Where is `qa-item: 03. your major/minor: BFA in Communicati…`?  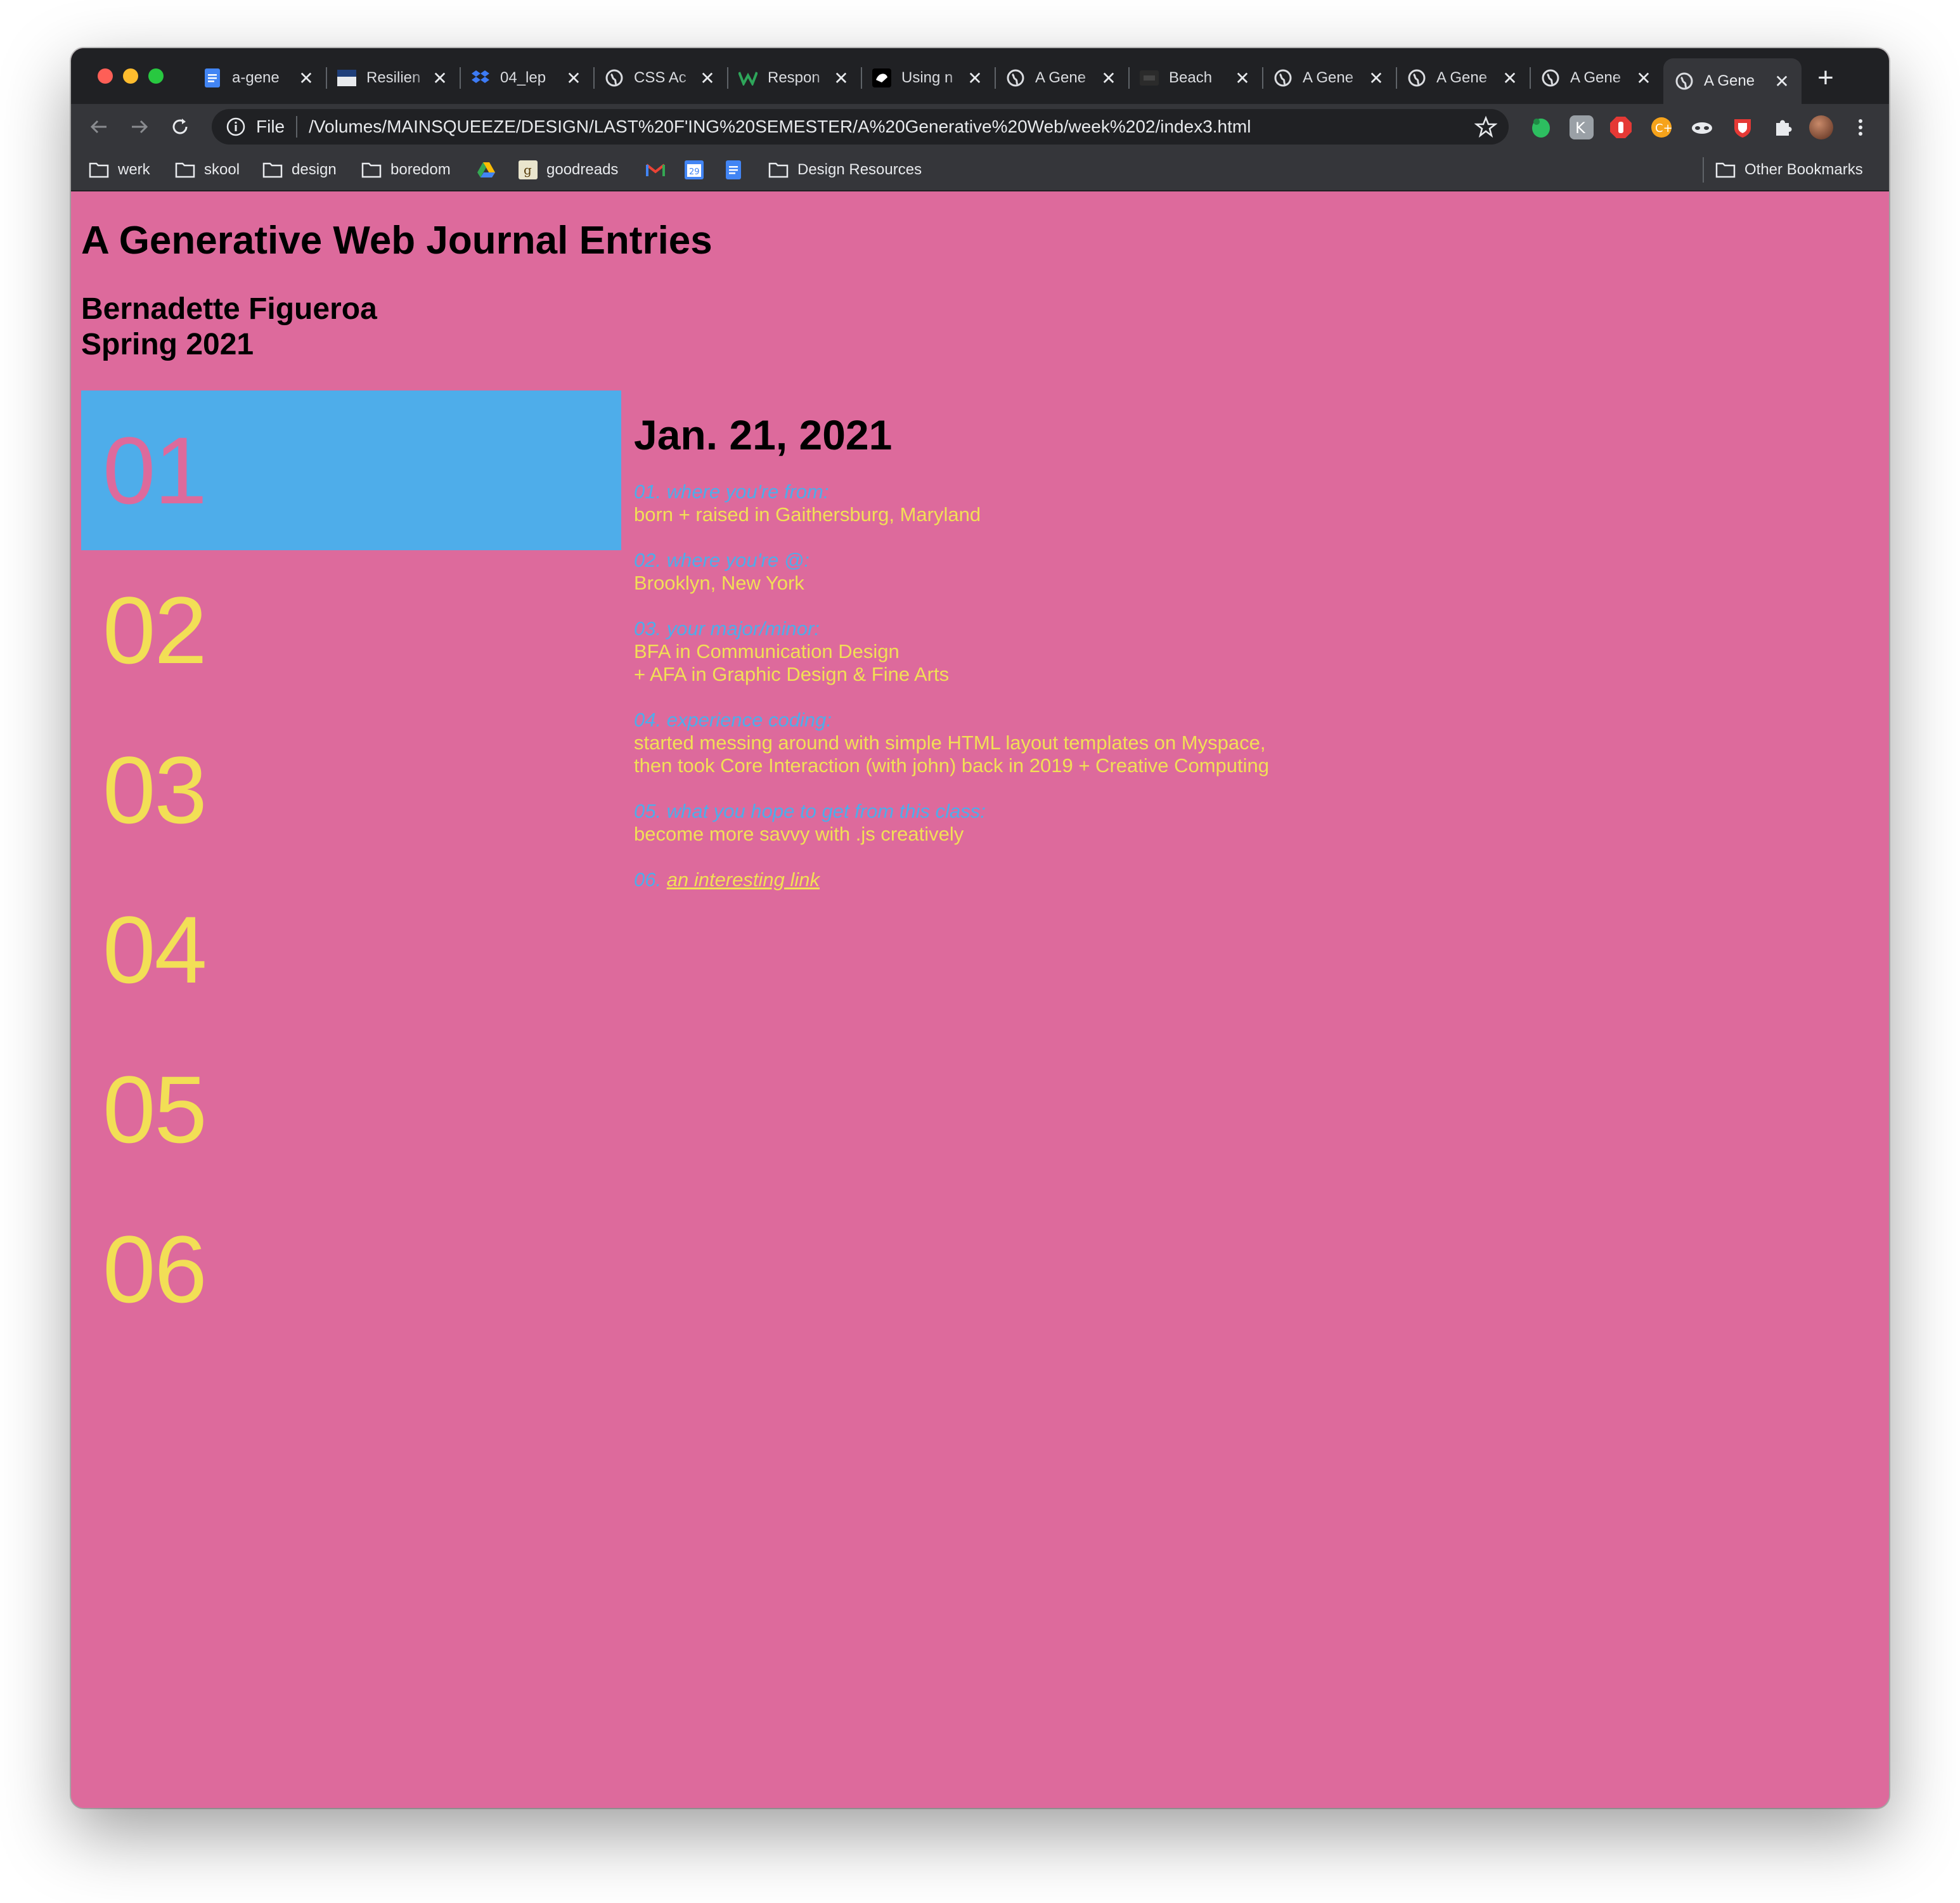
qa-item: 03. your major/minor: BFA in Communicati… is located at coordinates (1141, 651).